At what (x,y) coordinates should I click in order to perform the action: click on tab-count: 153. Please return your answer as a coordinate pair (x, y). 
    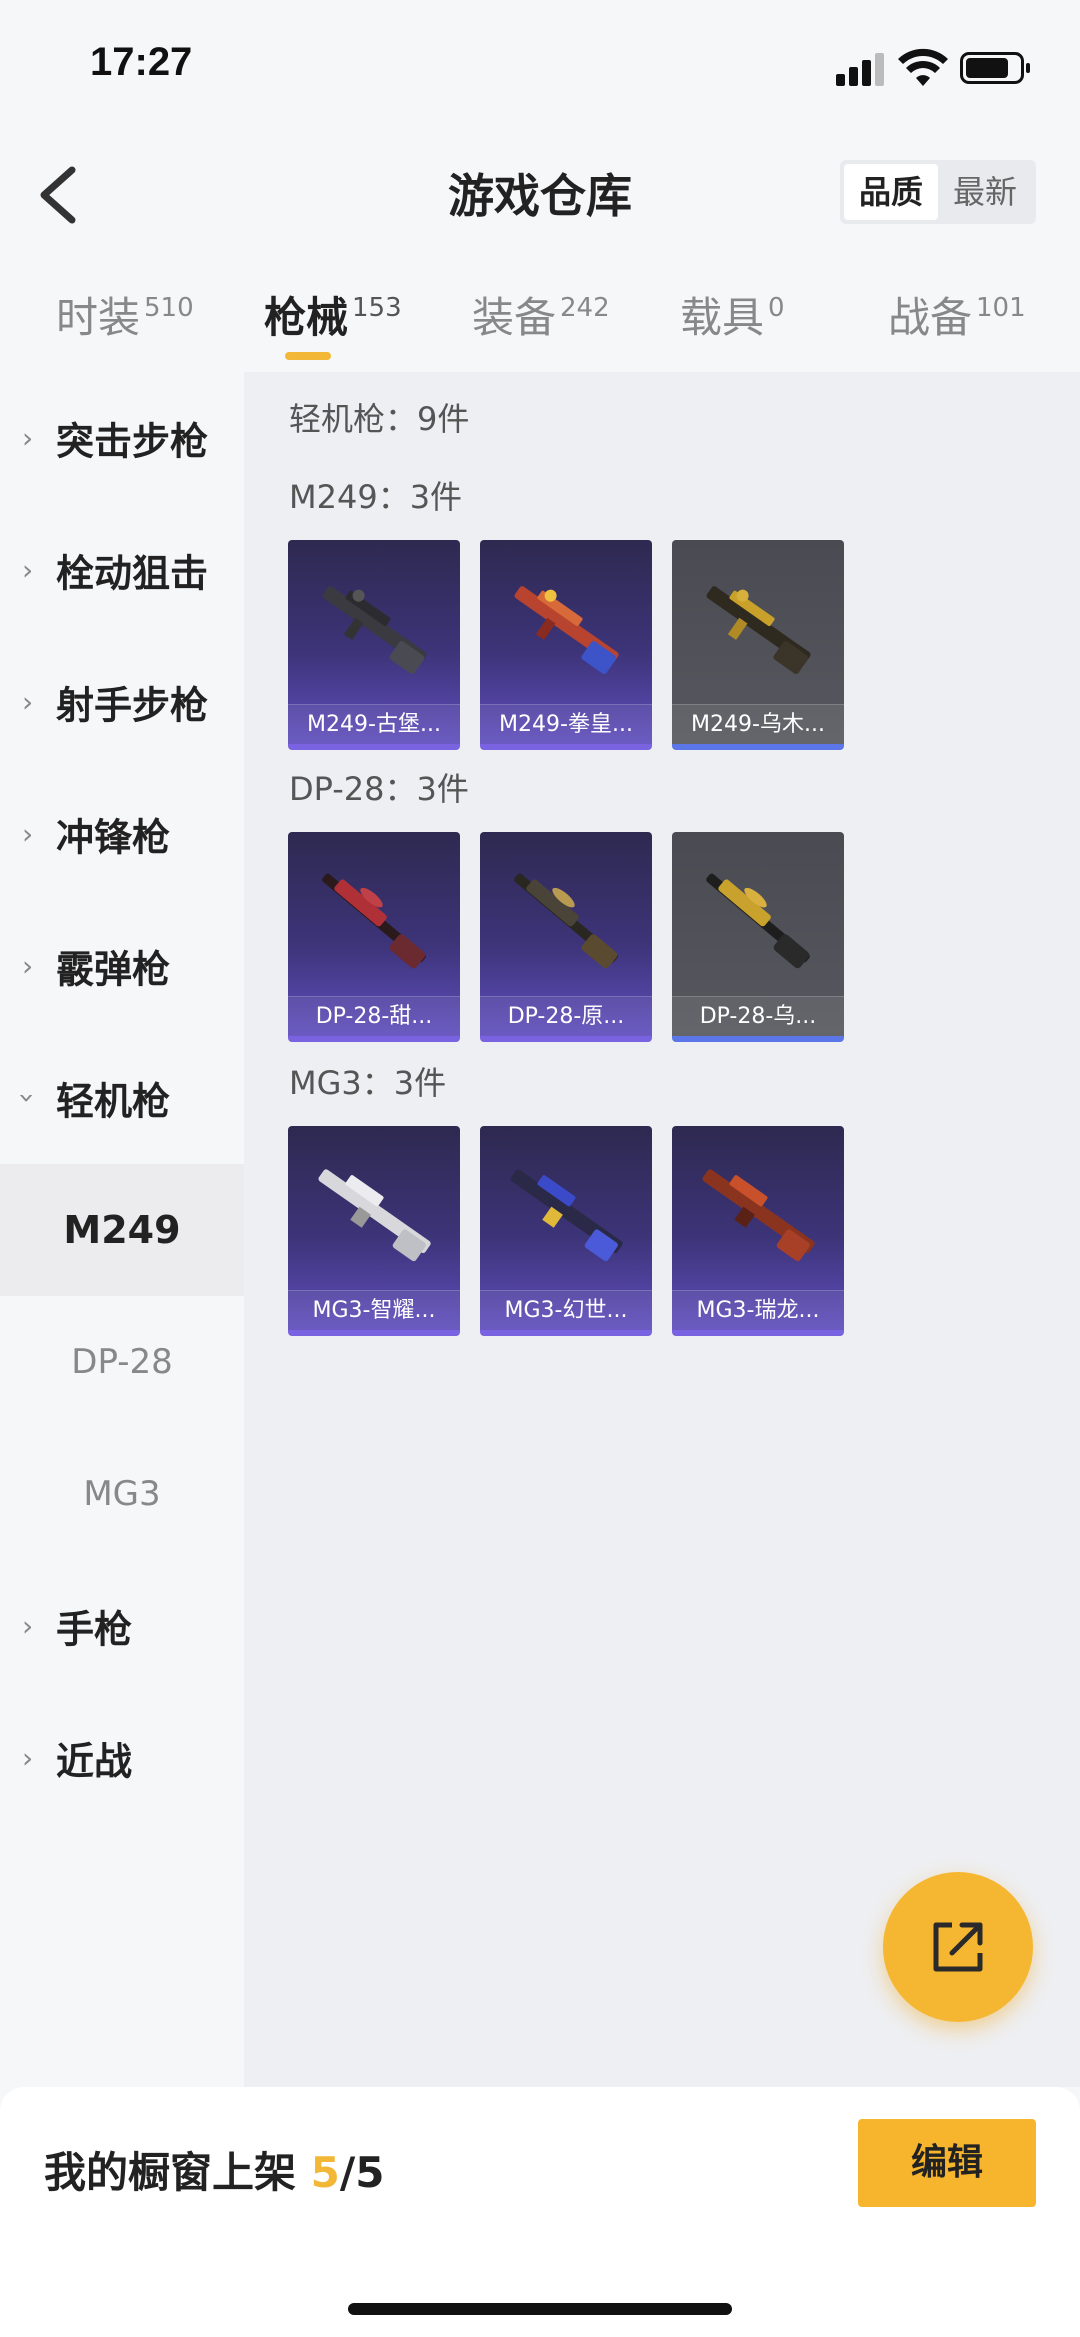
    Looking at the image, I should click on (377, 308).